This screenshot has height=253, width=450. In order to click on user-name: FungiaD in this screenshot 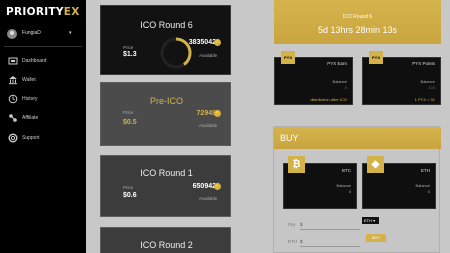, I will do `click(31, 33)`.